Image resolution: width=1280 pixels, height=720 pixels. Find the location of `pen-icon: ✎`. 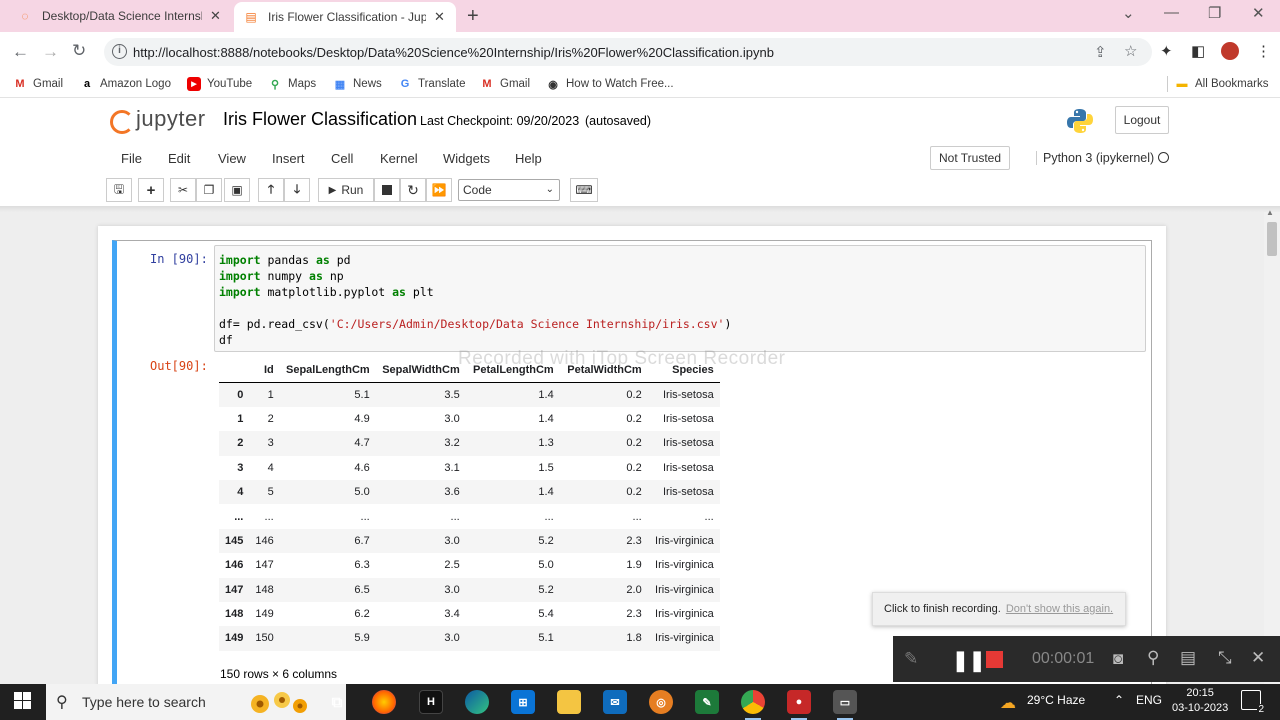

pen-icon: ✎ is located at coordinates (911, 659).